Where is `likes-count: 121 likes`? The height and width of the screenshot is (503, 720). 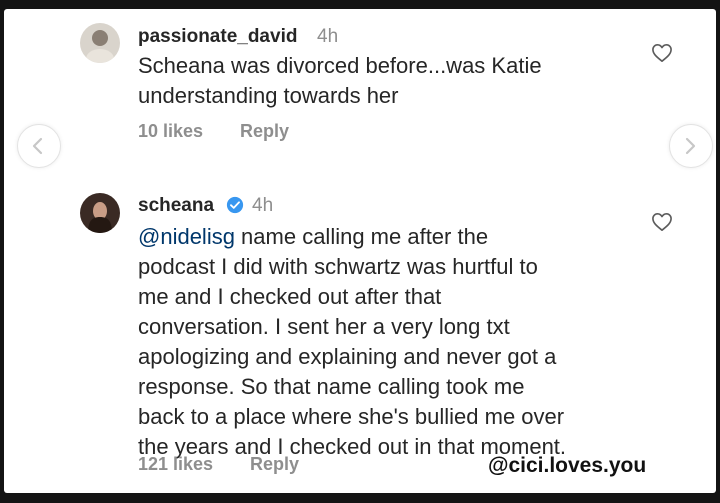 likes-count: 121 likes is located at coordinates (175, 464).